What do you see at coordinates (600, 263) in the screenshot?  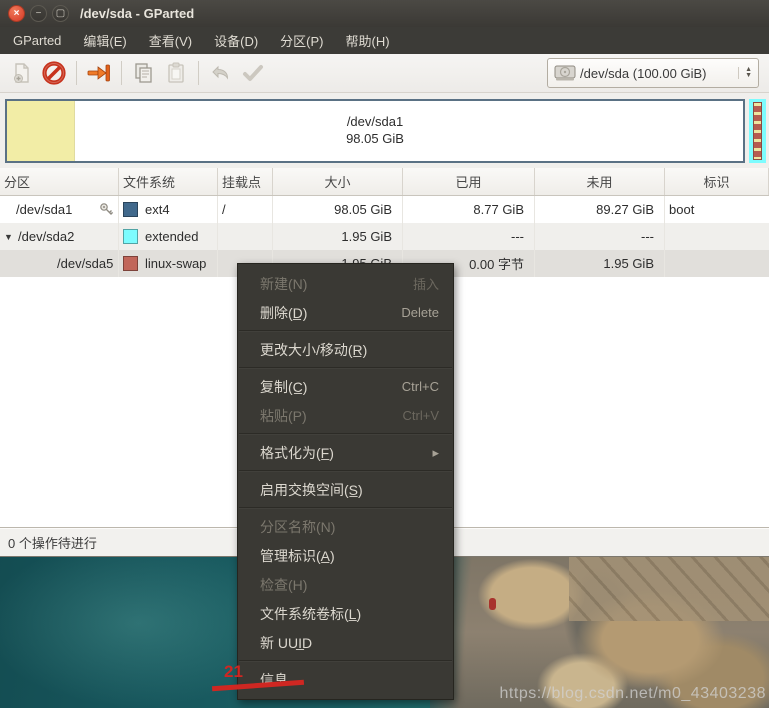 I see `unused-value: 1.95 GiB` at bounding box center [600, 263].